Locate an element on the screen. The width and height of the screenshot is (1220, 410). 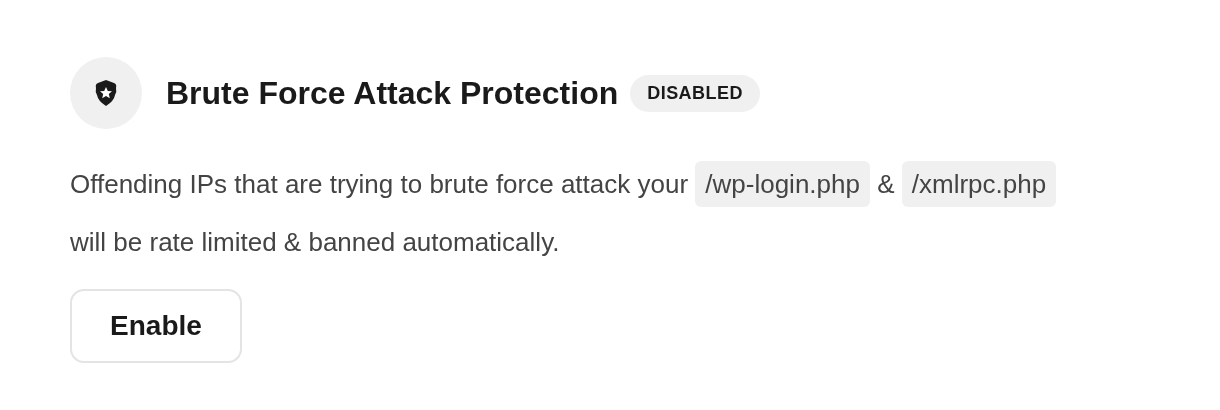
enable-button: Enable is located at coordinates (156, 326).